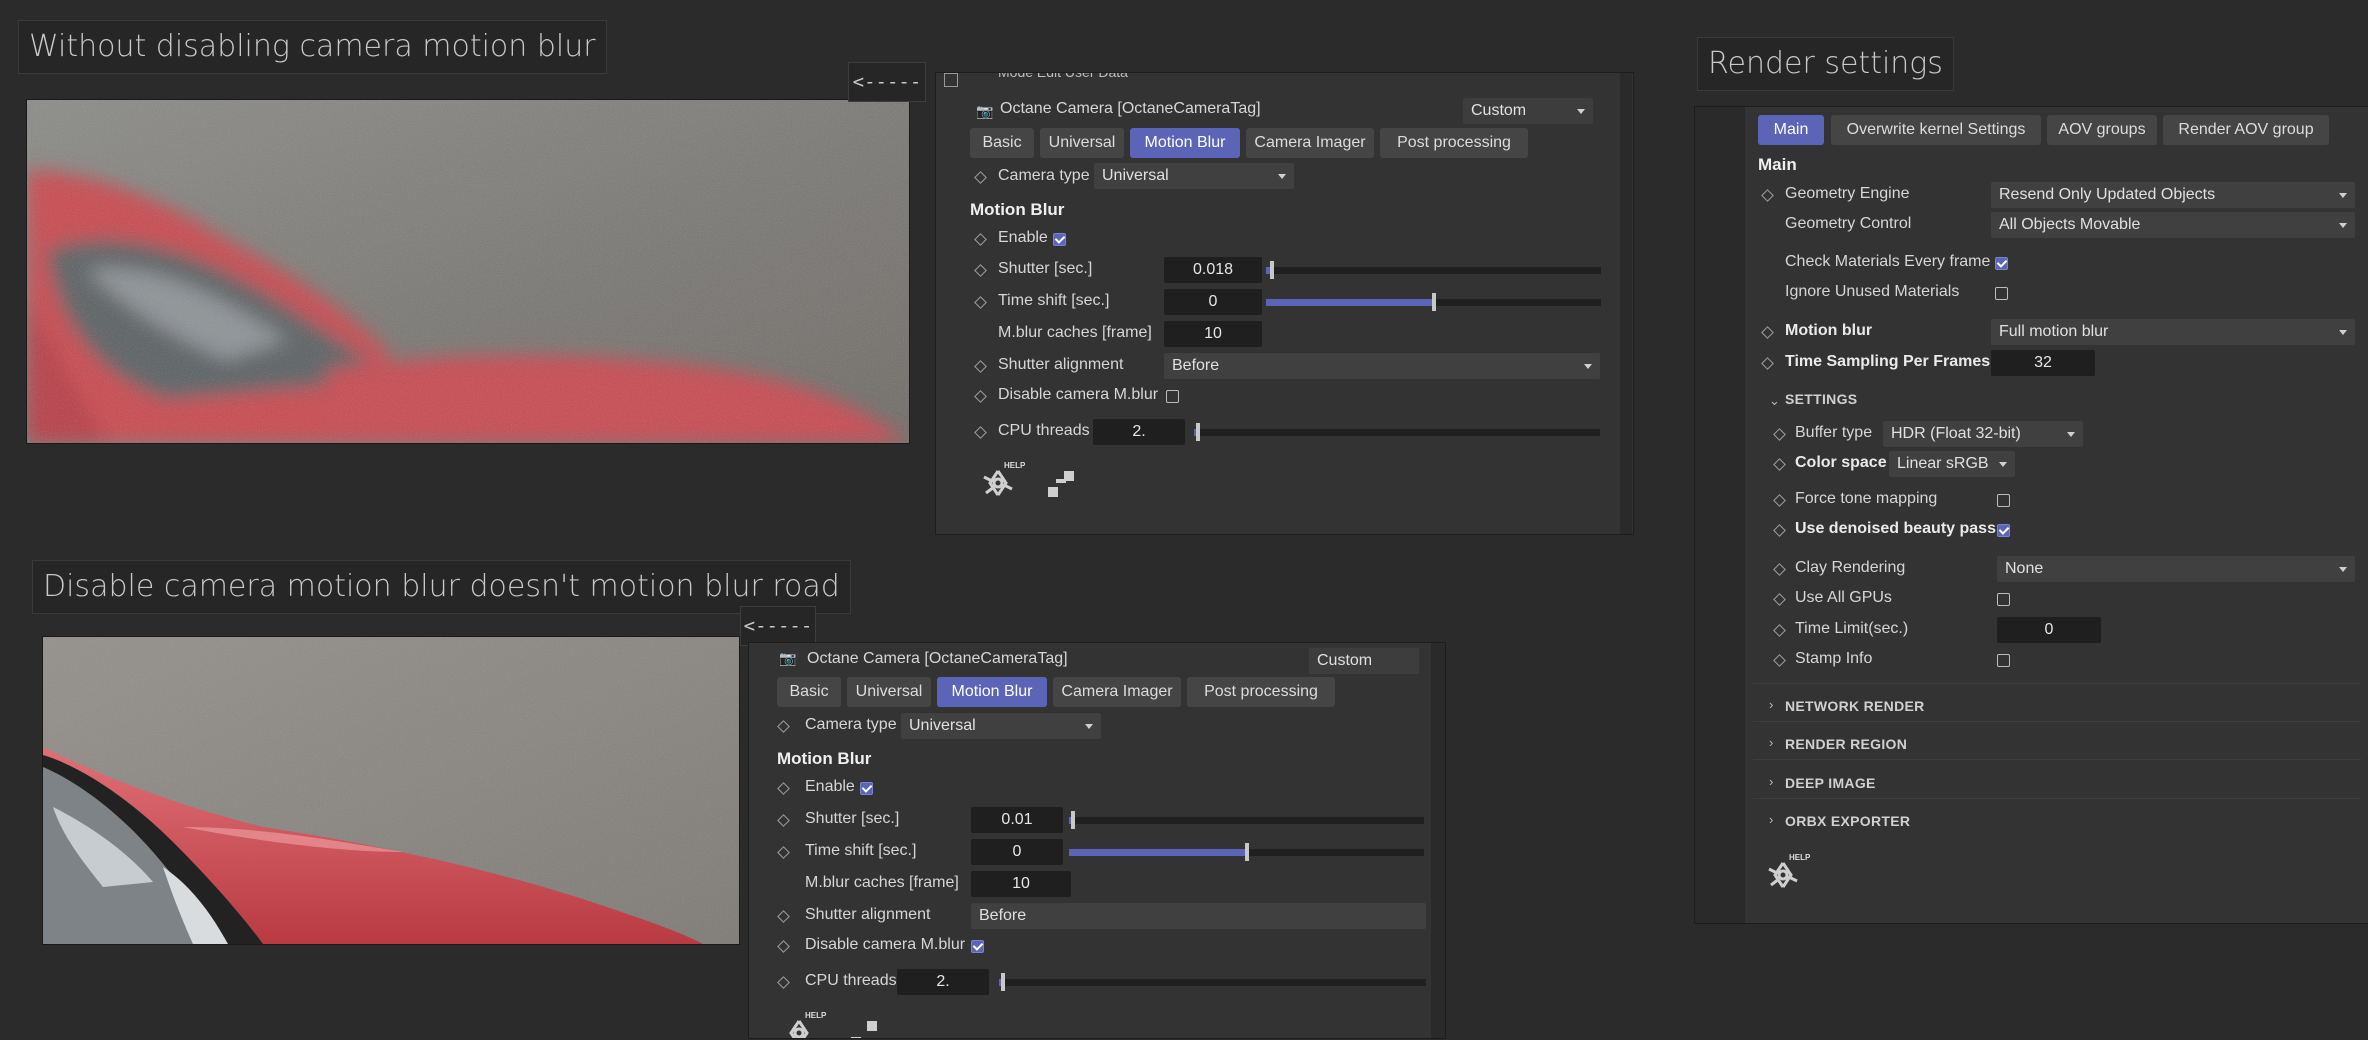  What do you see at coordinates (1936, 130) in the screenshot?
I see `tab-overwrite-kernel-settings: Overwrite kernel Settings` at bounding box center [1936, 130].